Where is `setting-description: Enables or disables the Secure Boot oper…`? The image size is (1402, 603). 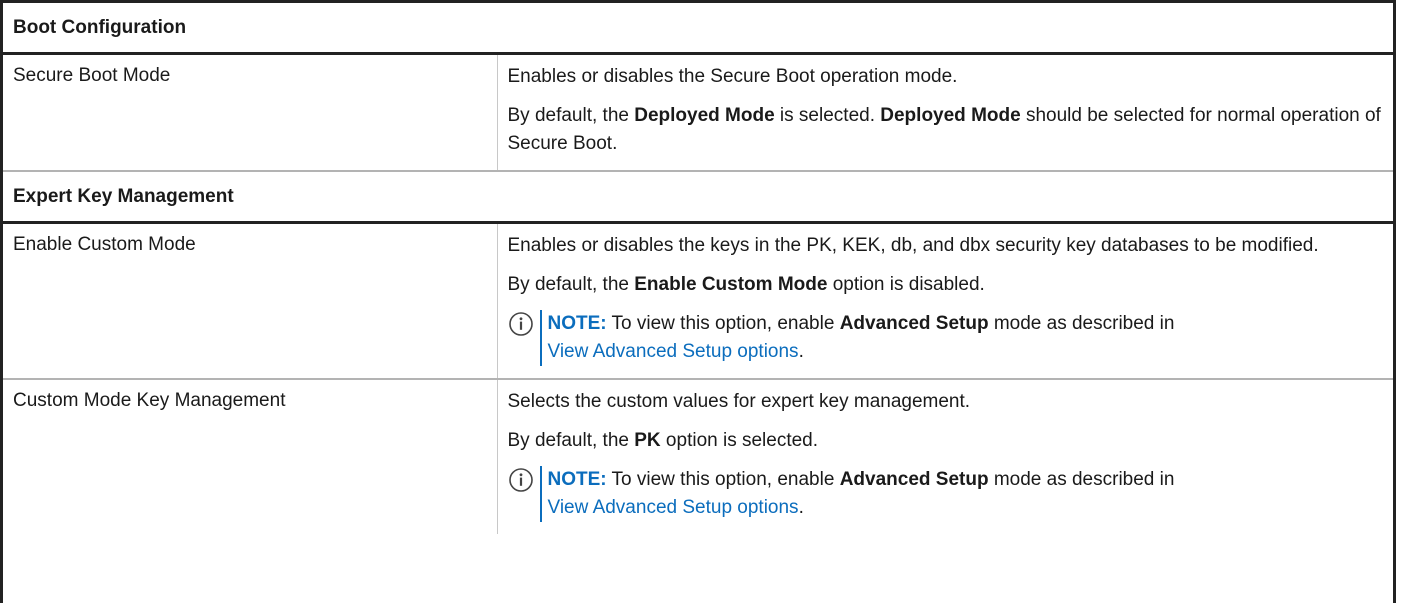
setting-description: Enables or disables the Secure Boot oper… is located at coordinates (944, 112).